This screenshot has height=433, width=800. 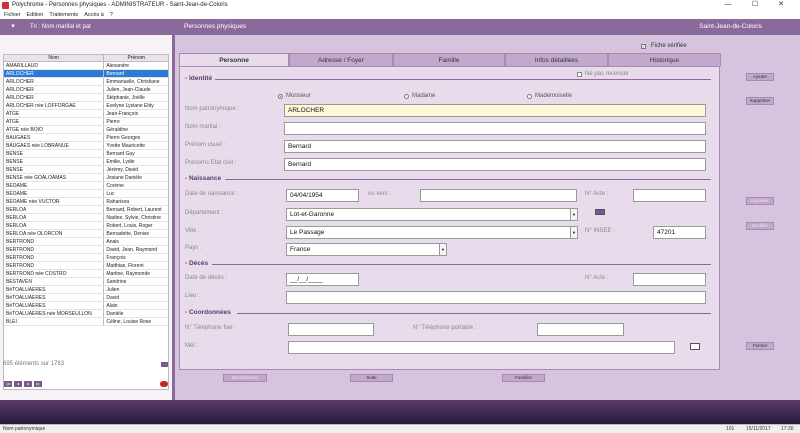 I want to click on prenoms-etat-civil-input: Bernard, so click(x=495, y=164).